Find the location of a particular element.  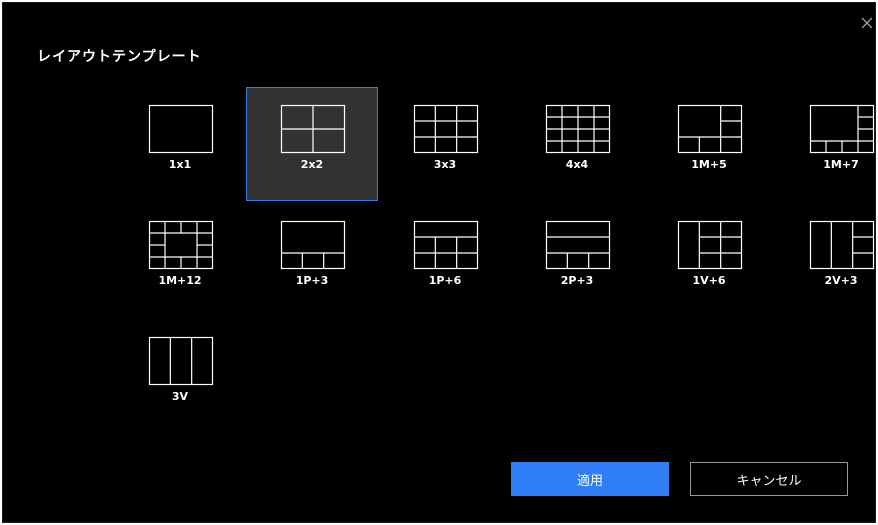

layout-template-label: 1V+6 is located at coordinates (709, 280).